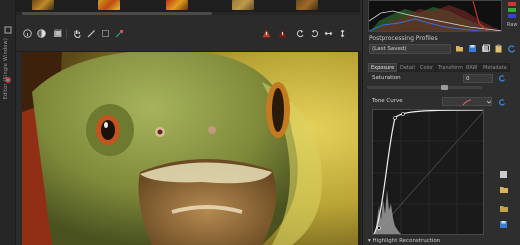  Describe the element at coordinates (119, 33) in the screenshot. I see `color-picker-icon` at that location.